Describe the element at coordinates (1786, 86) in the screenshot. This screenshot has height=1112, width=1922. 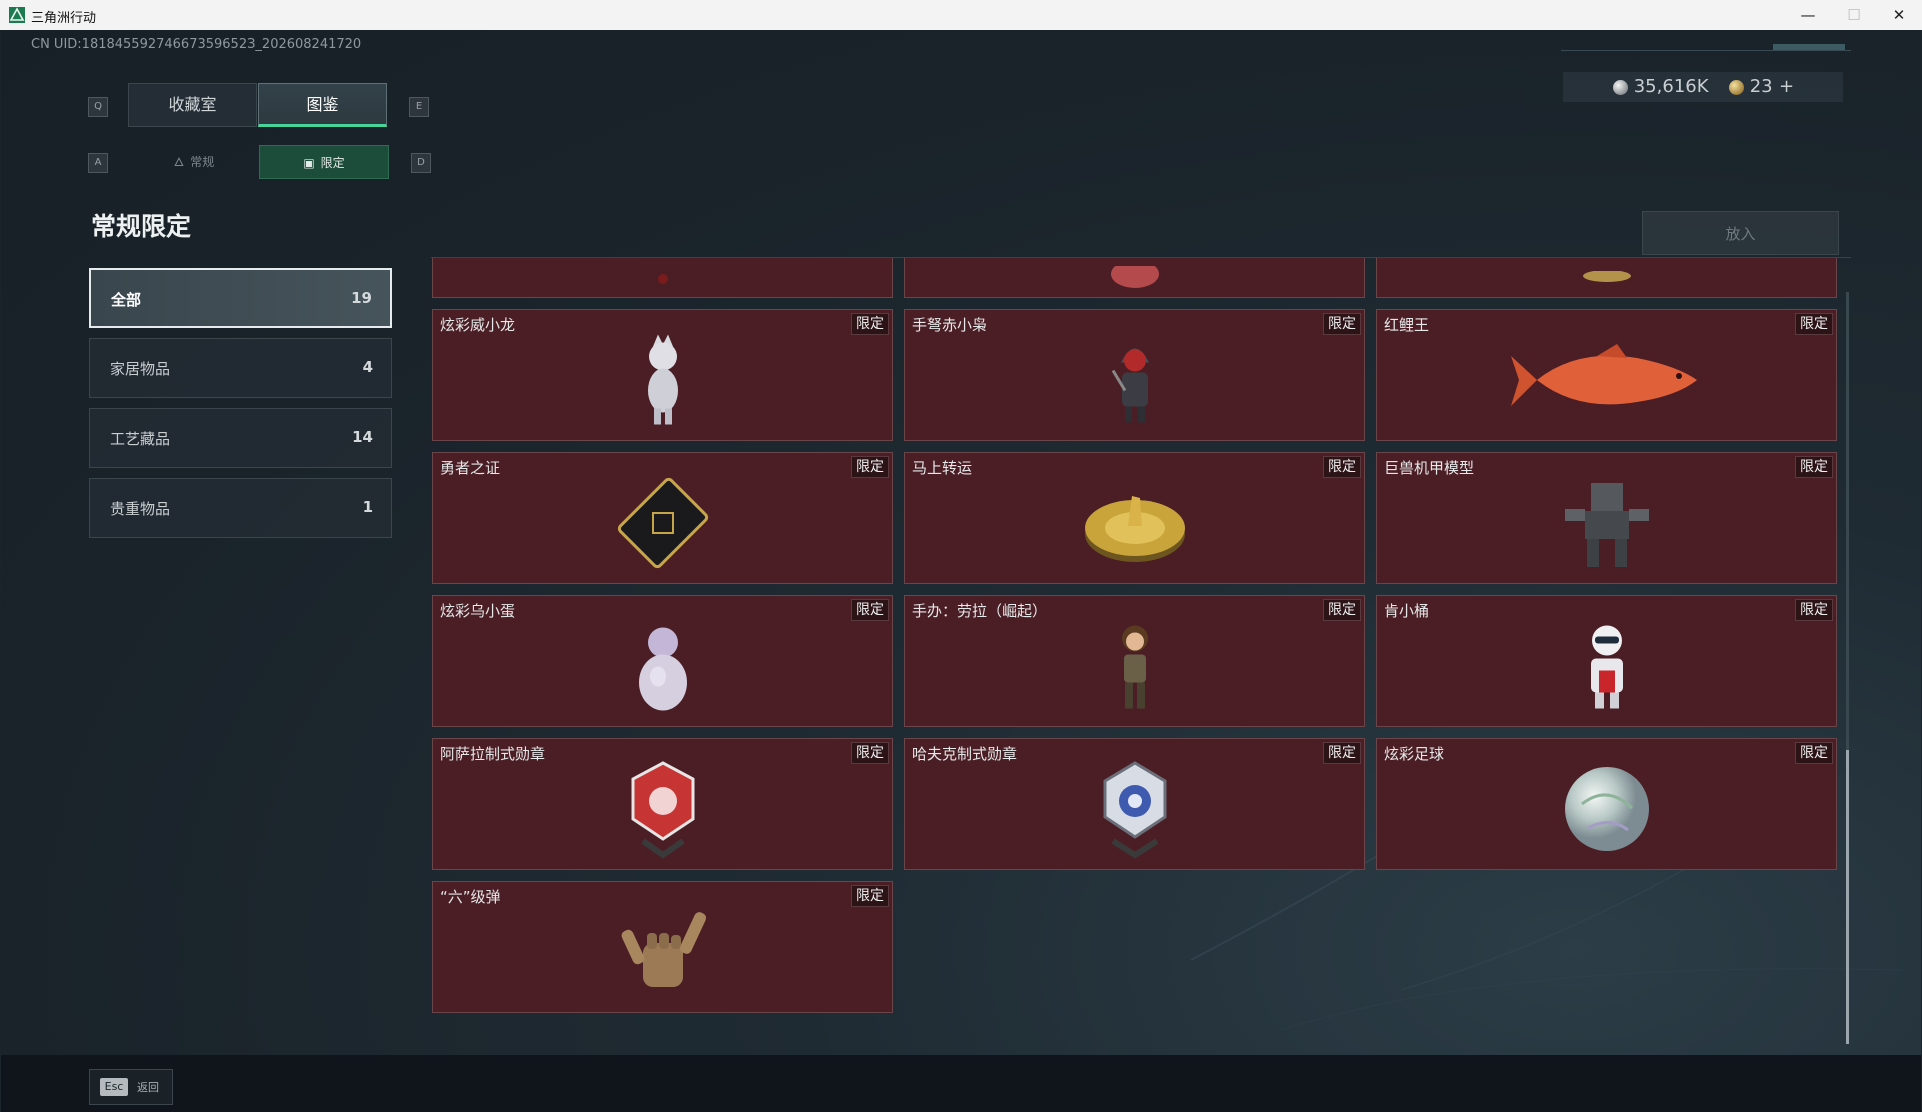
I see `add-currency-button: +` at that location.